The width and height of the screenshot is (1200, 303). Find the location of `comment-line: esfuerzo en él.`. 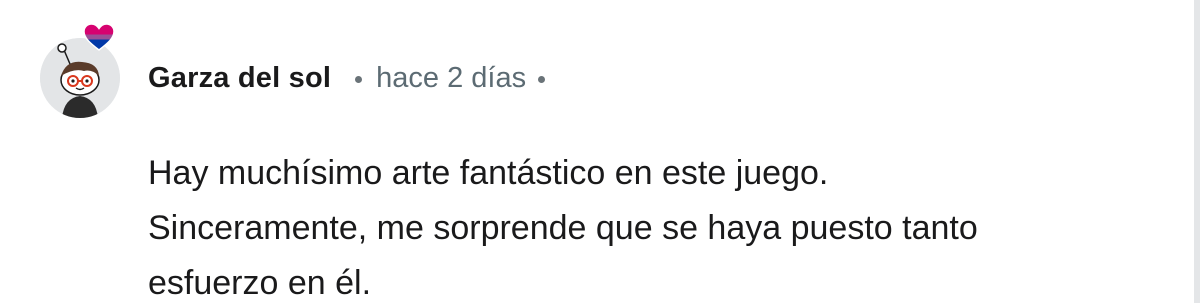

comment-line: esfuerzo en él. is located at coordinates (260, 283).